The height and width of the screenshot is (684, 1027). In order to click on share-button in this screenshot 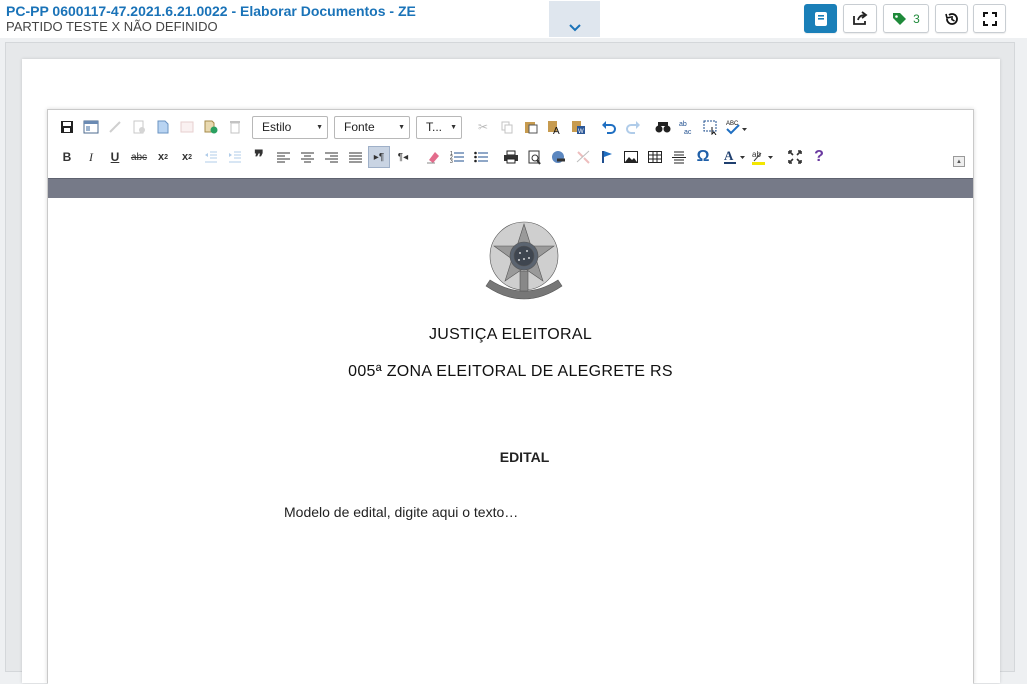, I will do `click(860, 18)`.